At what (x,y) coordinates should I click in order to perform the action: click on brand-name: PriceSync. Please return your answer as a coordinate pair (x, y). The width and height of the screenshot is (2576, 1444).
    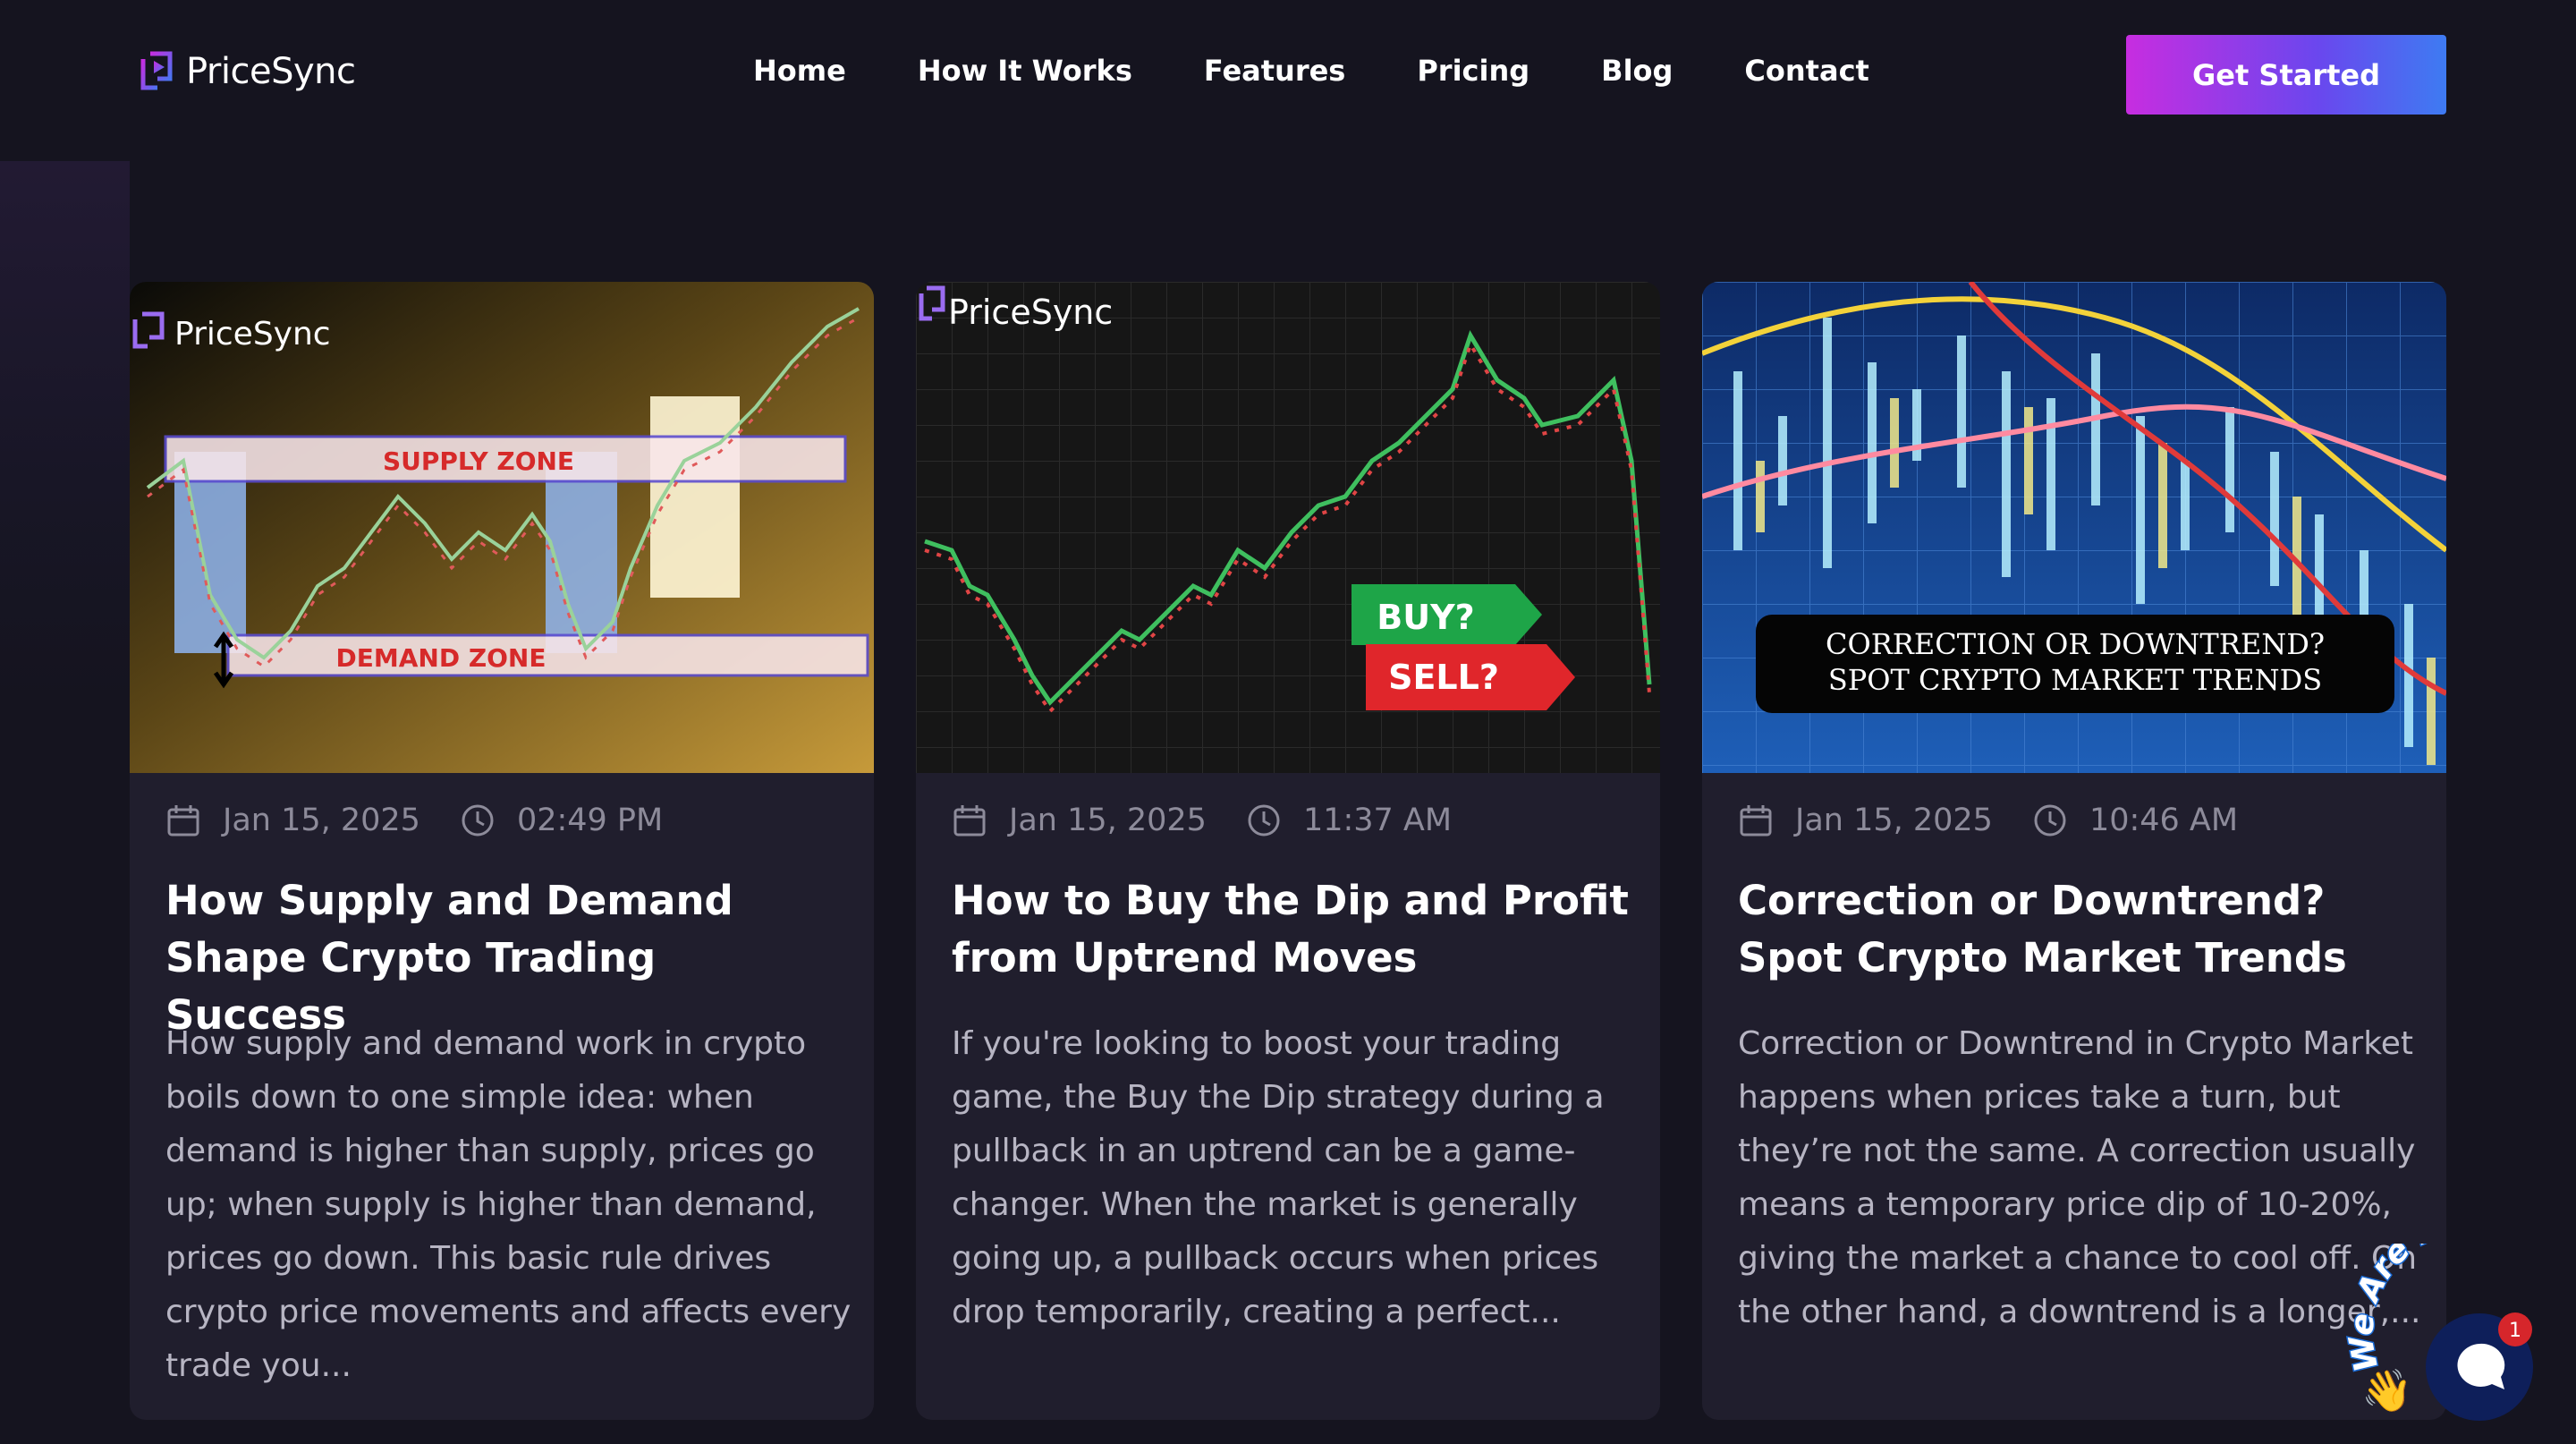
    Looking at the image, I should click on (271, 71).